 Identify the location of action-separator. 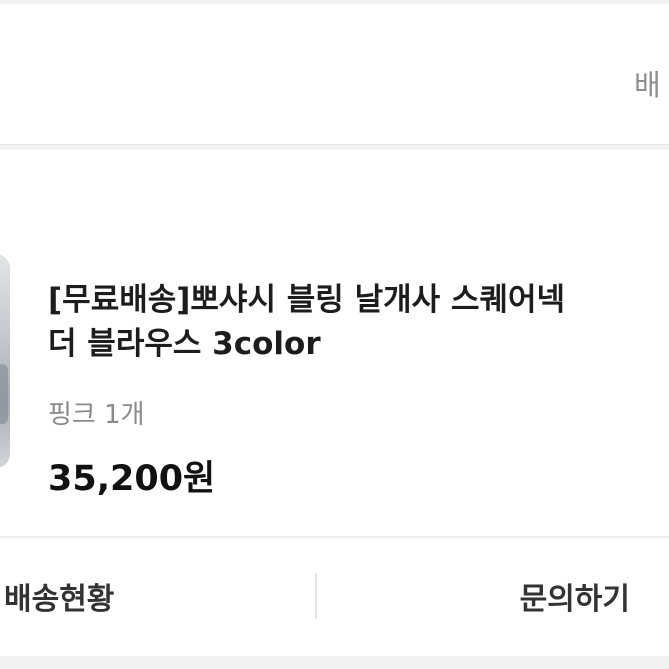
(316, 596).